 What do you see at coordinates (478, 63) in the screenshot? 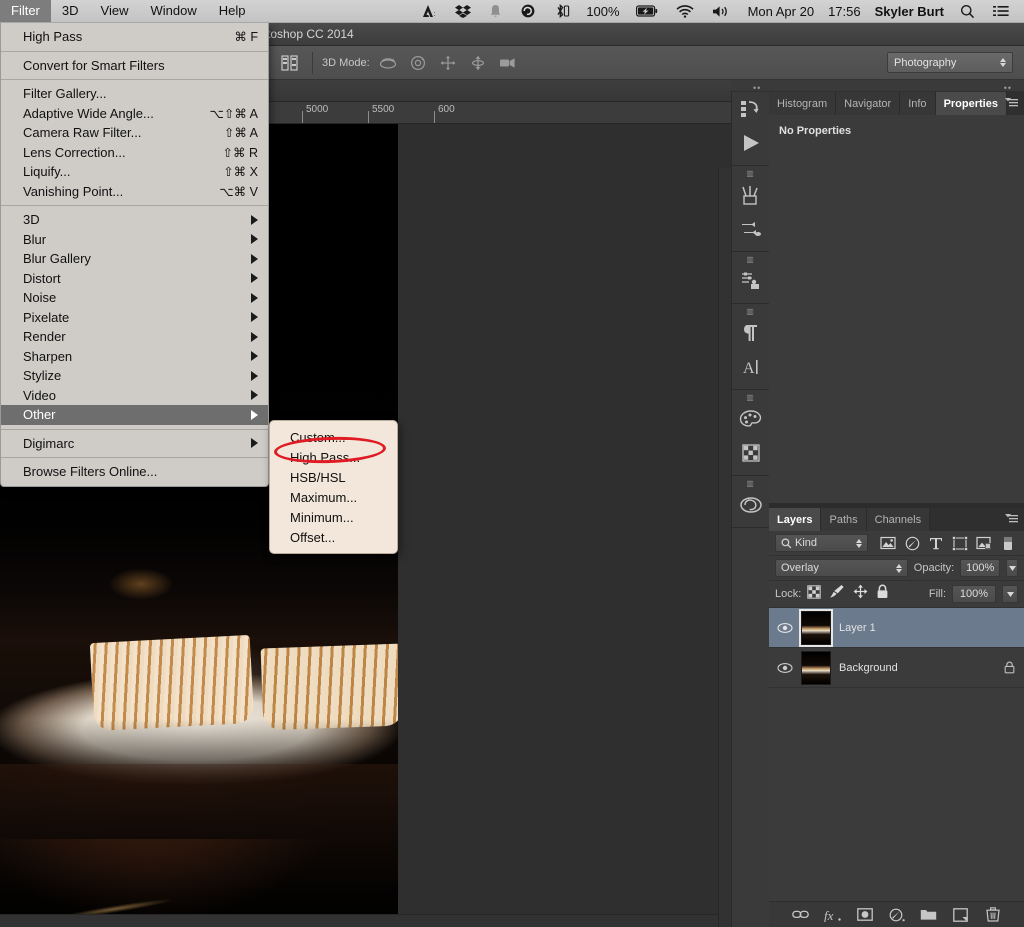
I see `slide-3d-icon` at bounding box center [478, 63].